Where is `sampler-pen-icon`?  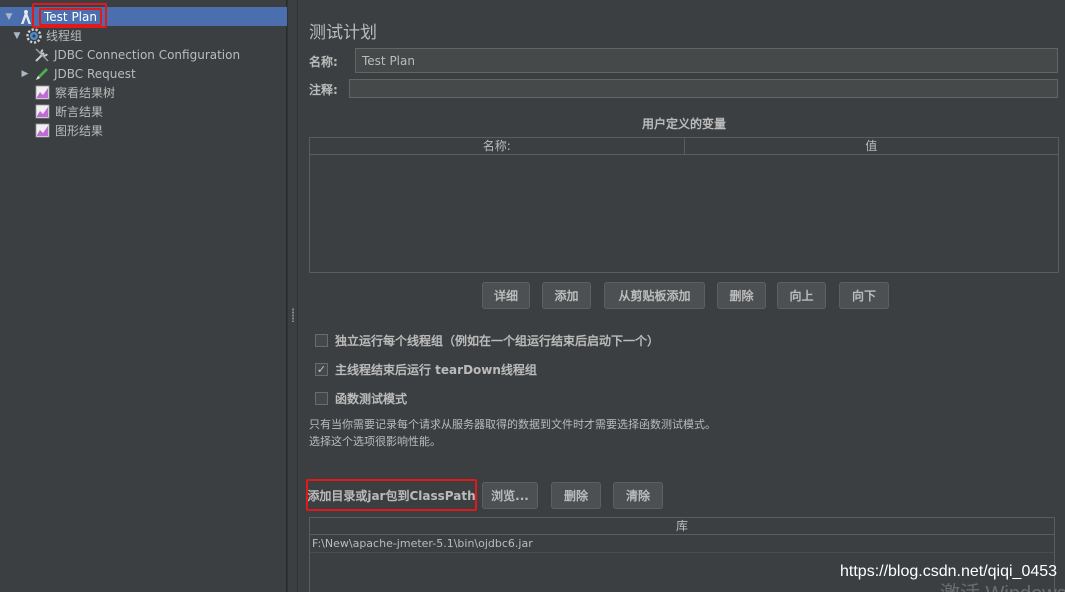
sampler-pen-icon is located at coordinates (41, 73).